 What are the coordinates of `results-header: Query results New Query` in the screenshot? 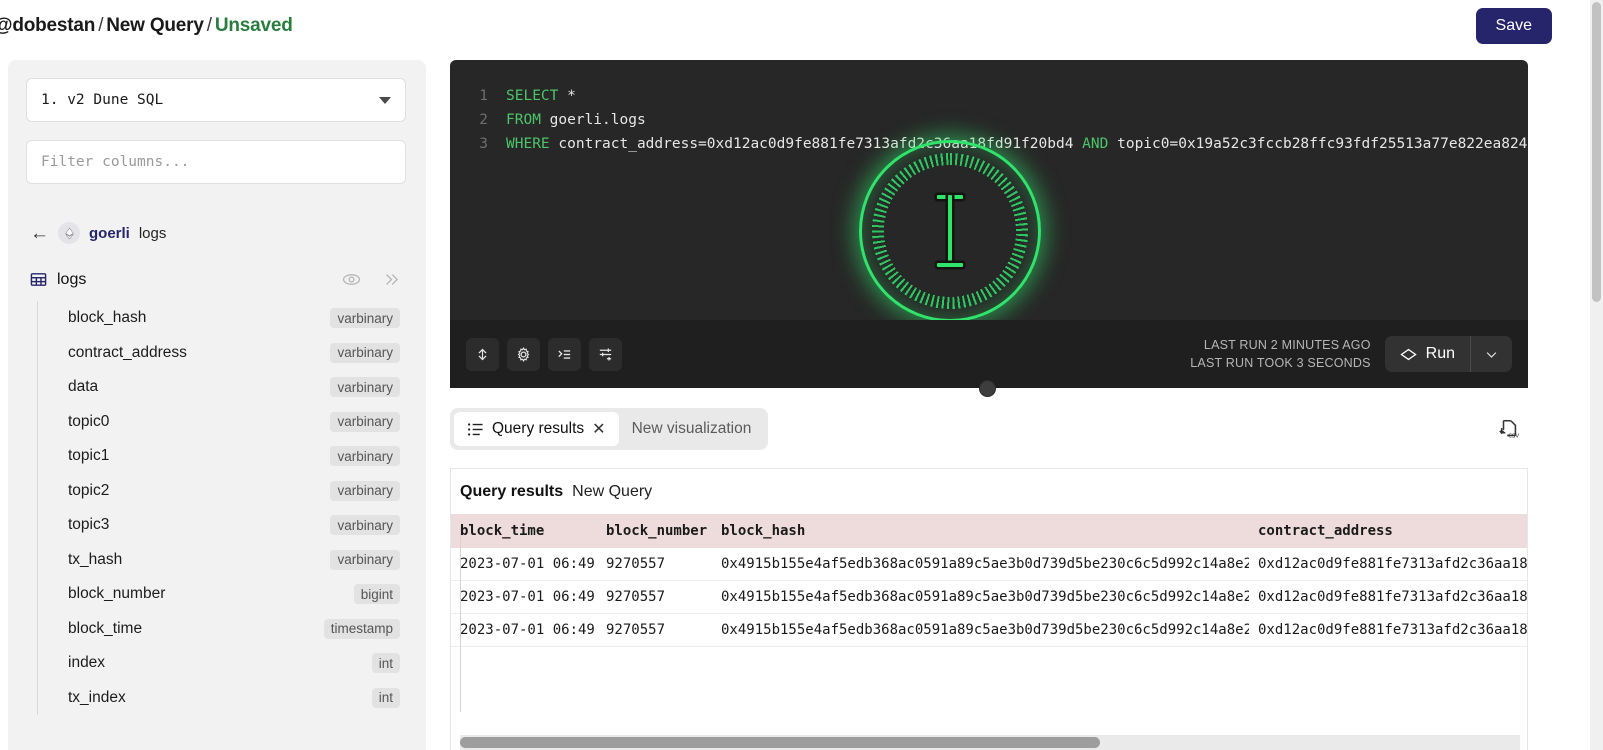 It's located at (989, 491).